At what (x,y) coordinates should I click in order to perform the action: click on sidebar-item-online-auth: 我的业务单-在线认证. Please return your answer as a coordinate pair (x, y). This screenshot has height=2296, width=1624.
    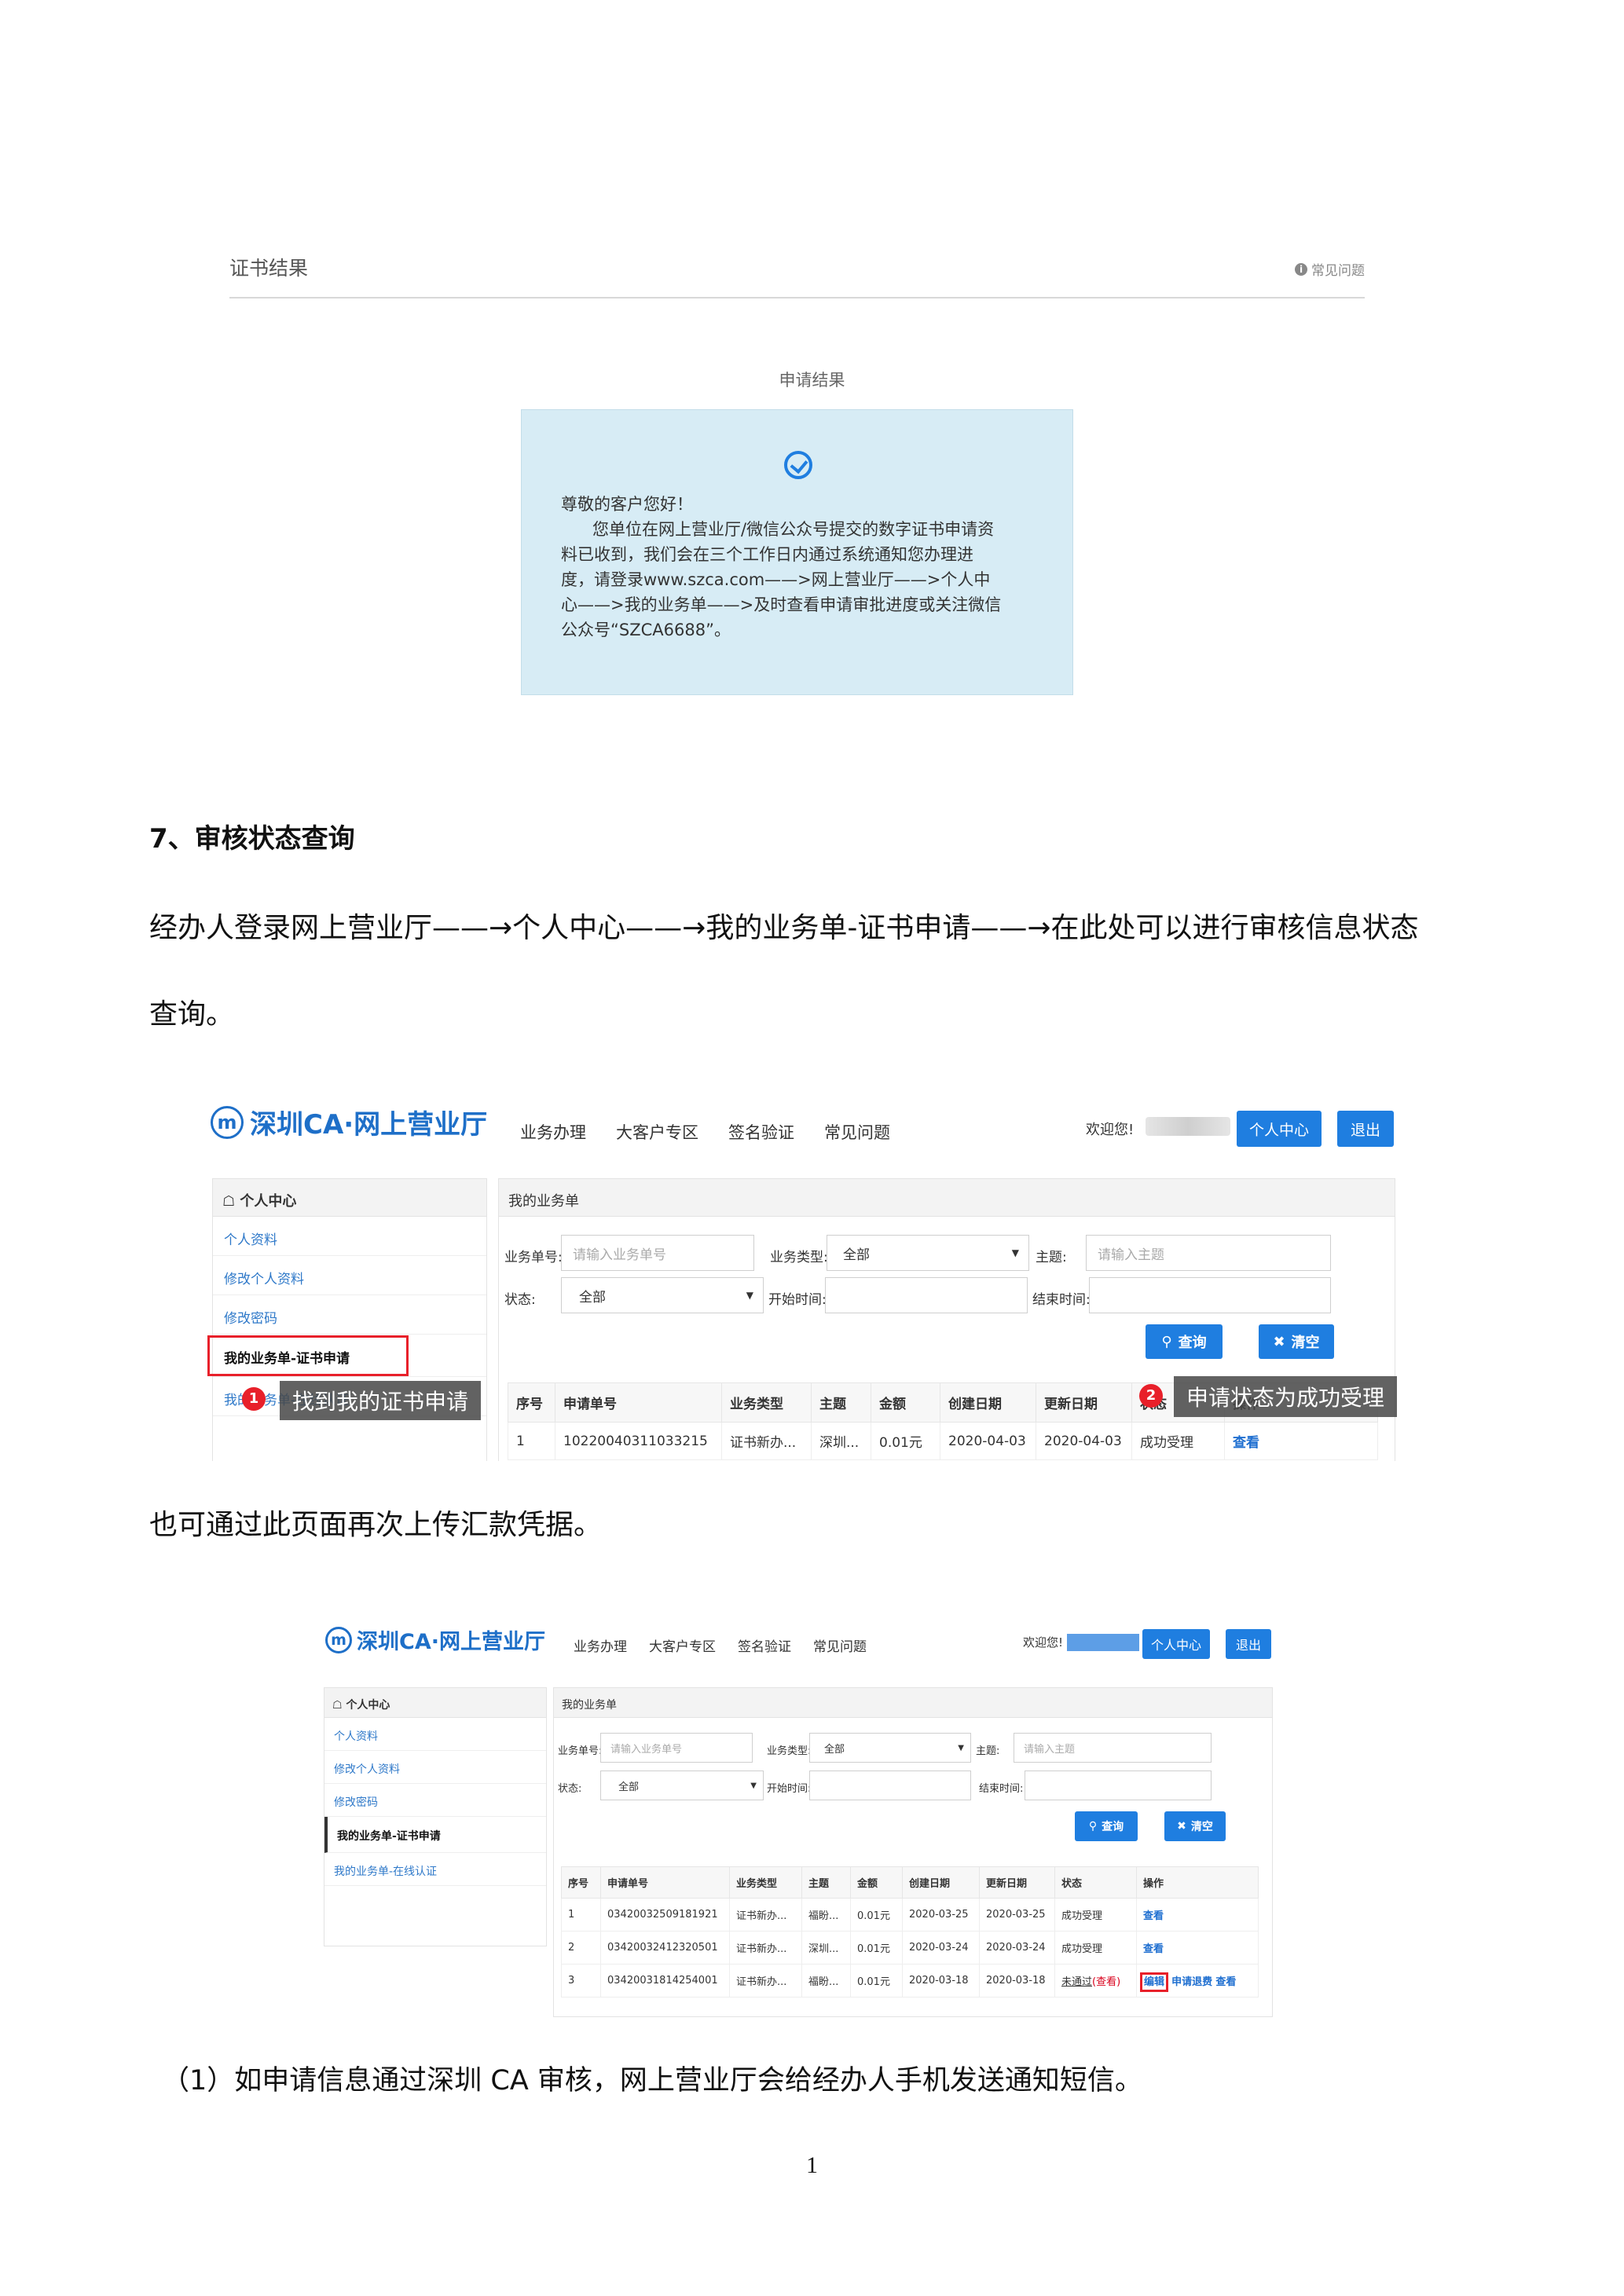
    Looking at the image, I should click on (435, 1870).